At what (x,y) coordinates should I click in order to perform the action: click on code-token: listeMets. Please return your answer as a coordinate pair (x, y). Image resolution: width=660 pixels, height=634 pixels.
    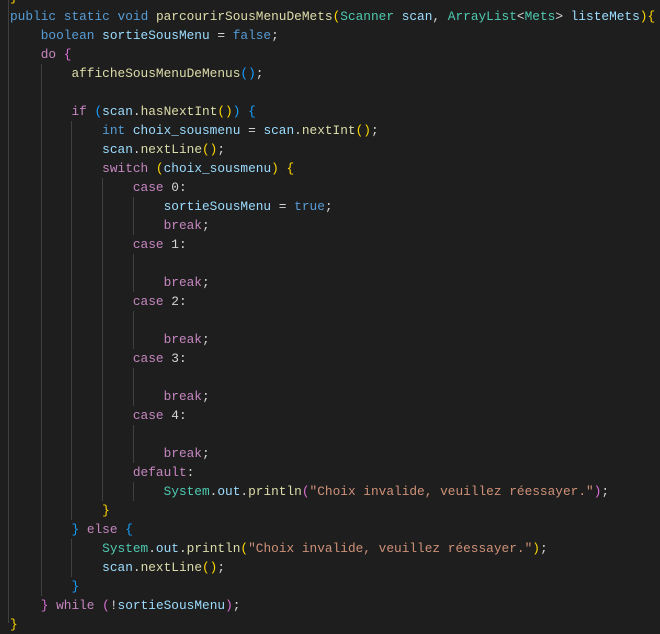
    Looking at the image, I should click on (605, 16).